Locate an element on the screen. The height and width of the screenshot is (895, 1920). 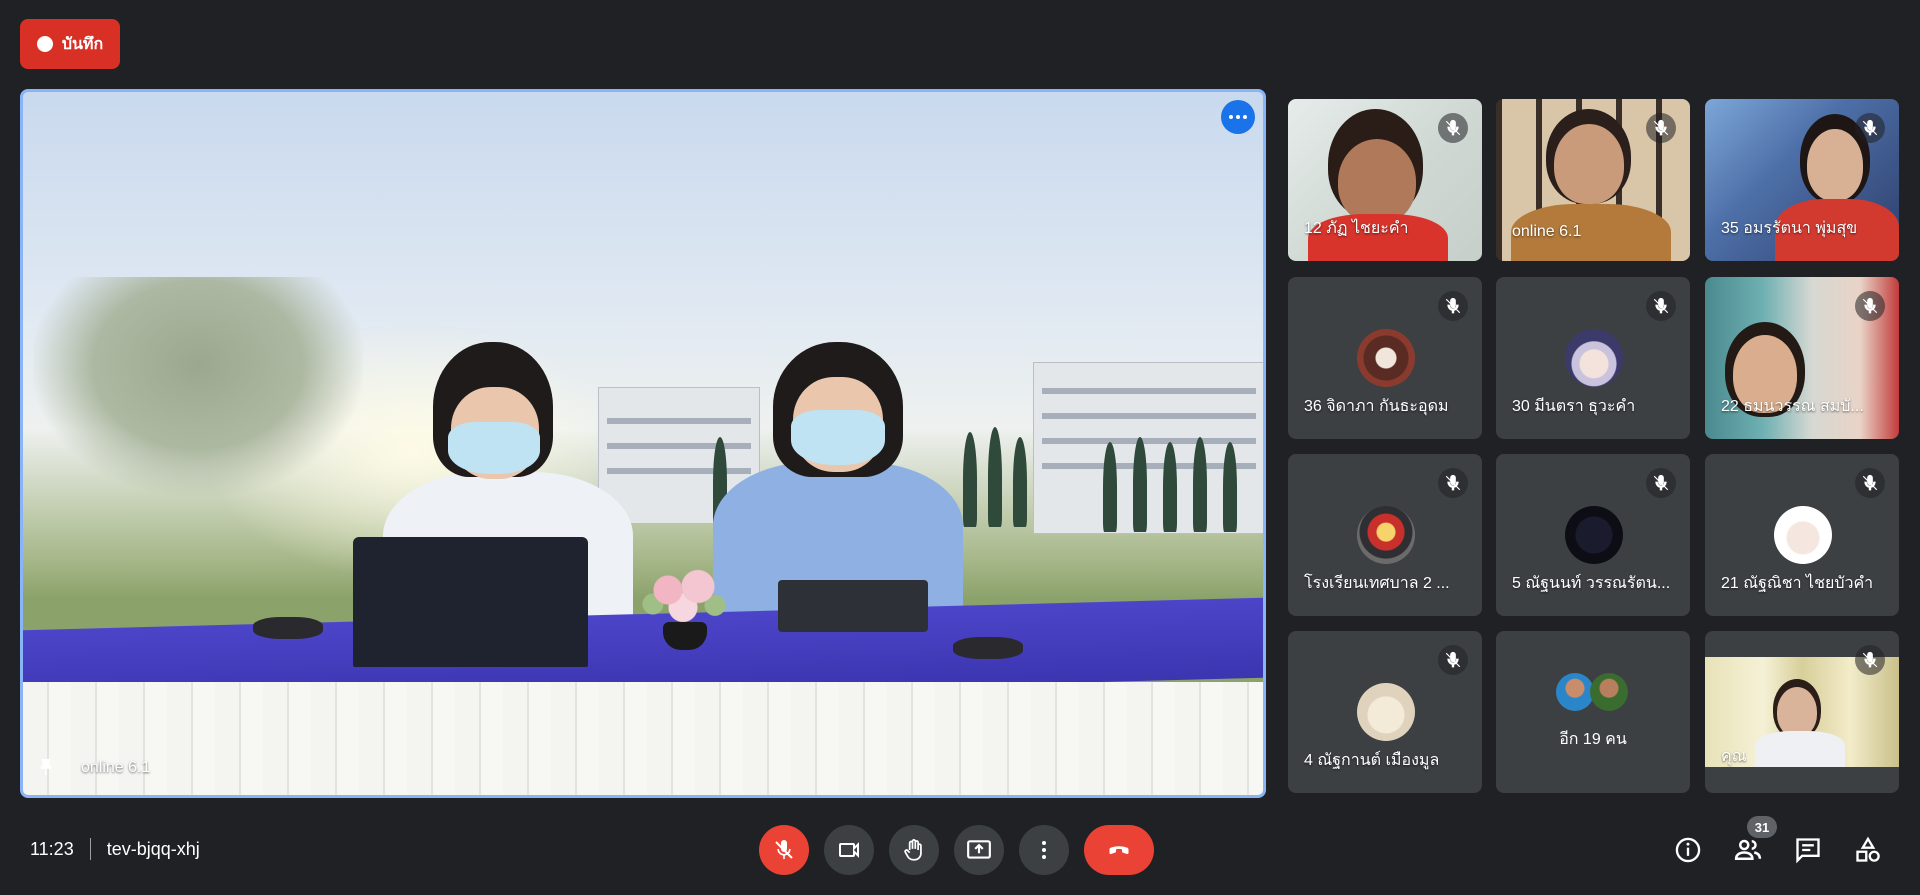
present-icon is located at coordinates (979, 849).